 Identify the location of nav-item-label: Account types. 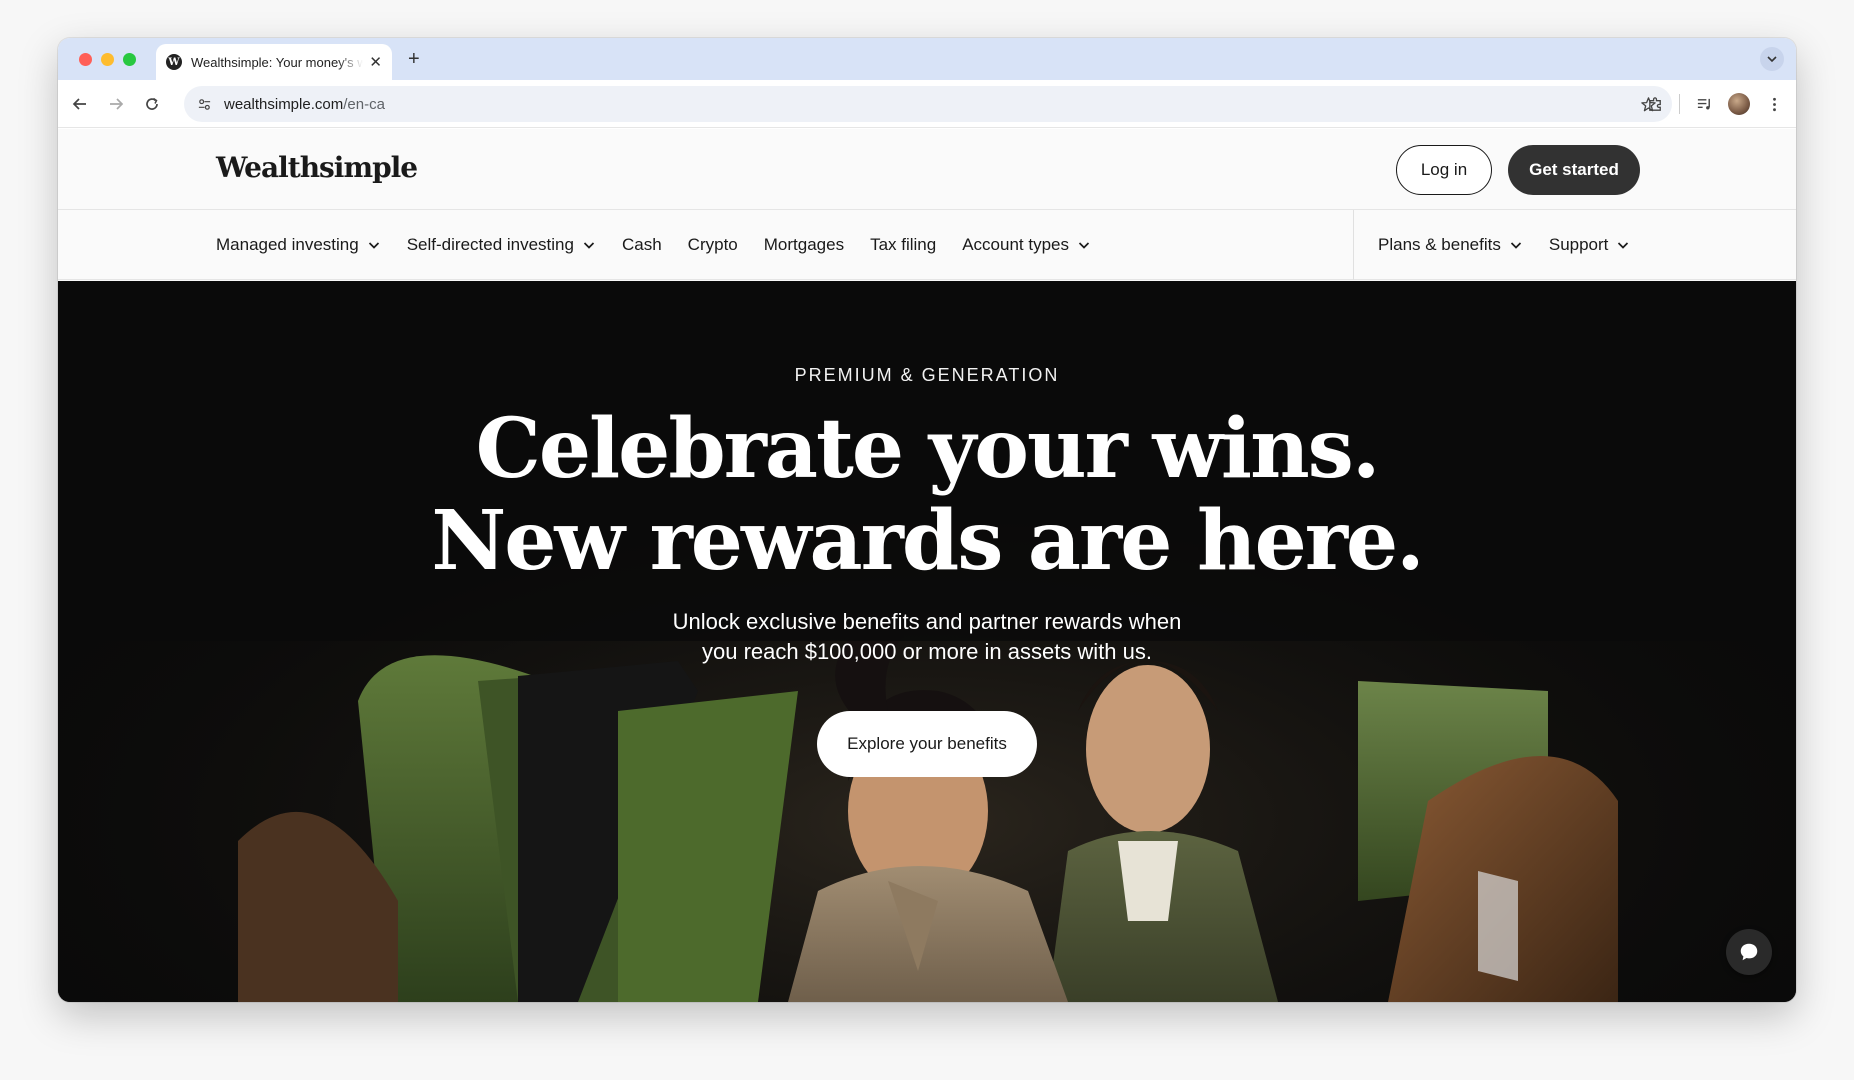
(1015, 244).